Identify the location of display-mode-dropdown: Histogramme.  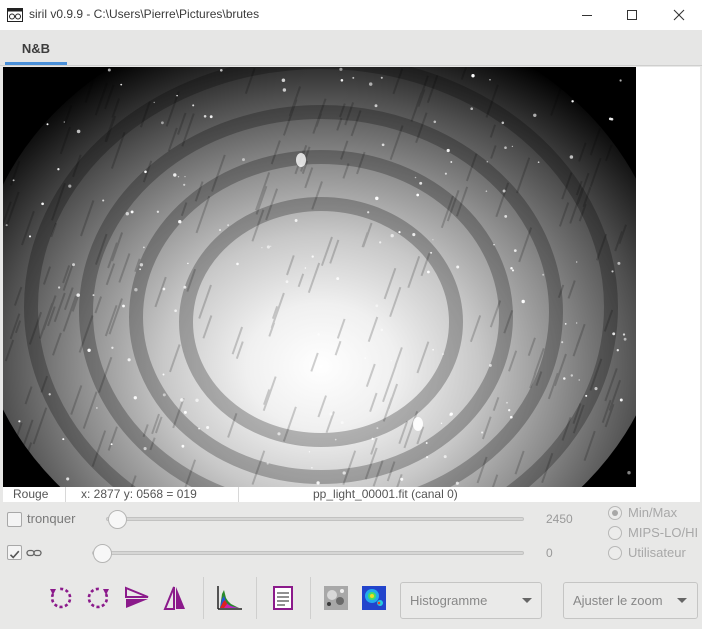
(471, 600).